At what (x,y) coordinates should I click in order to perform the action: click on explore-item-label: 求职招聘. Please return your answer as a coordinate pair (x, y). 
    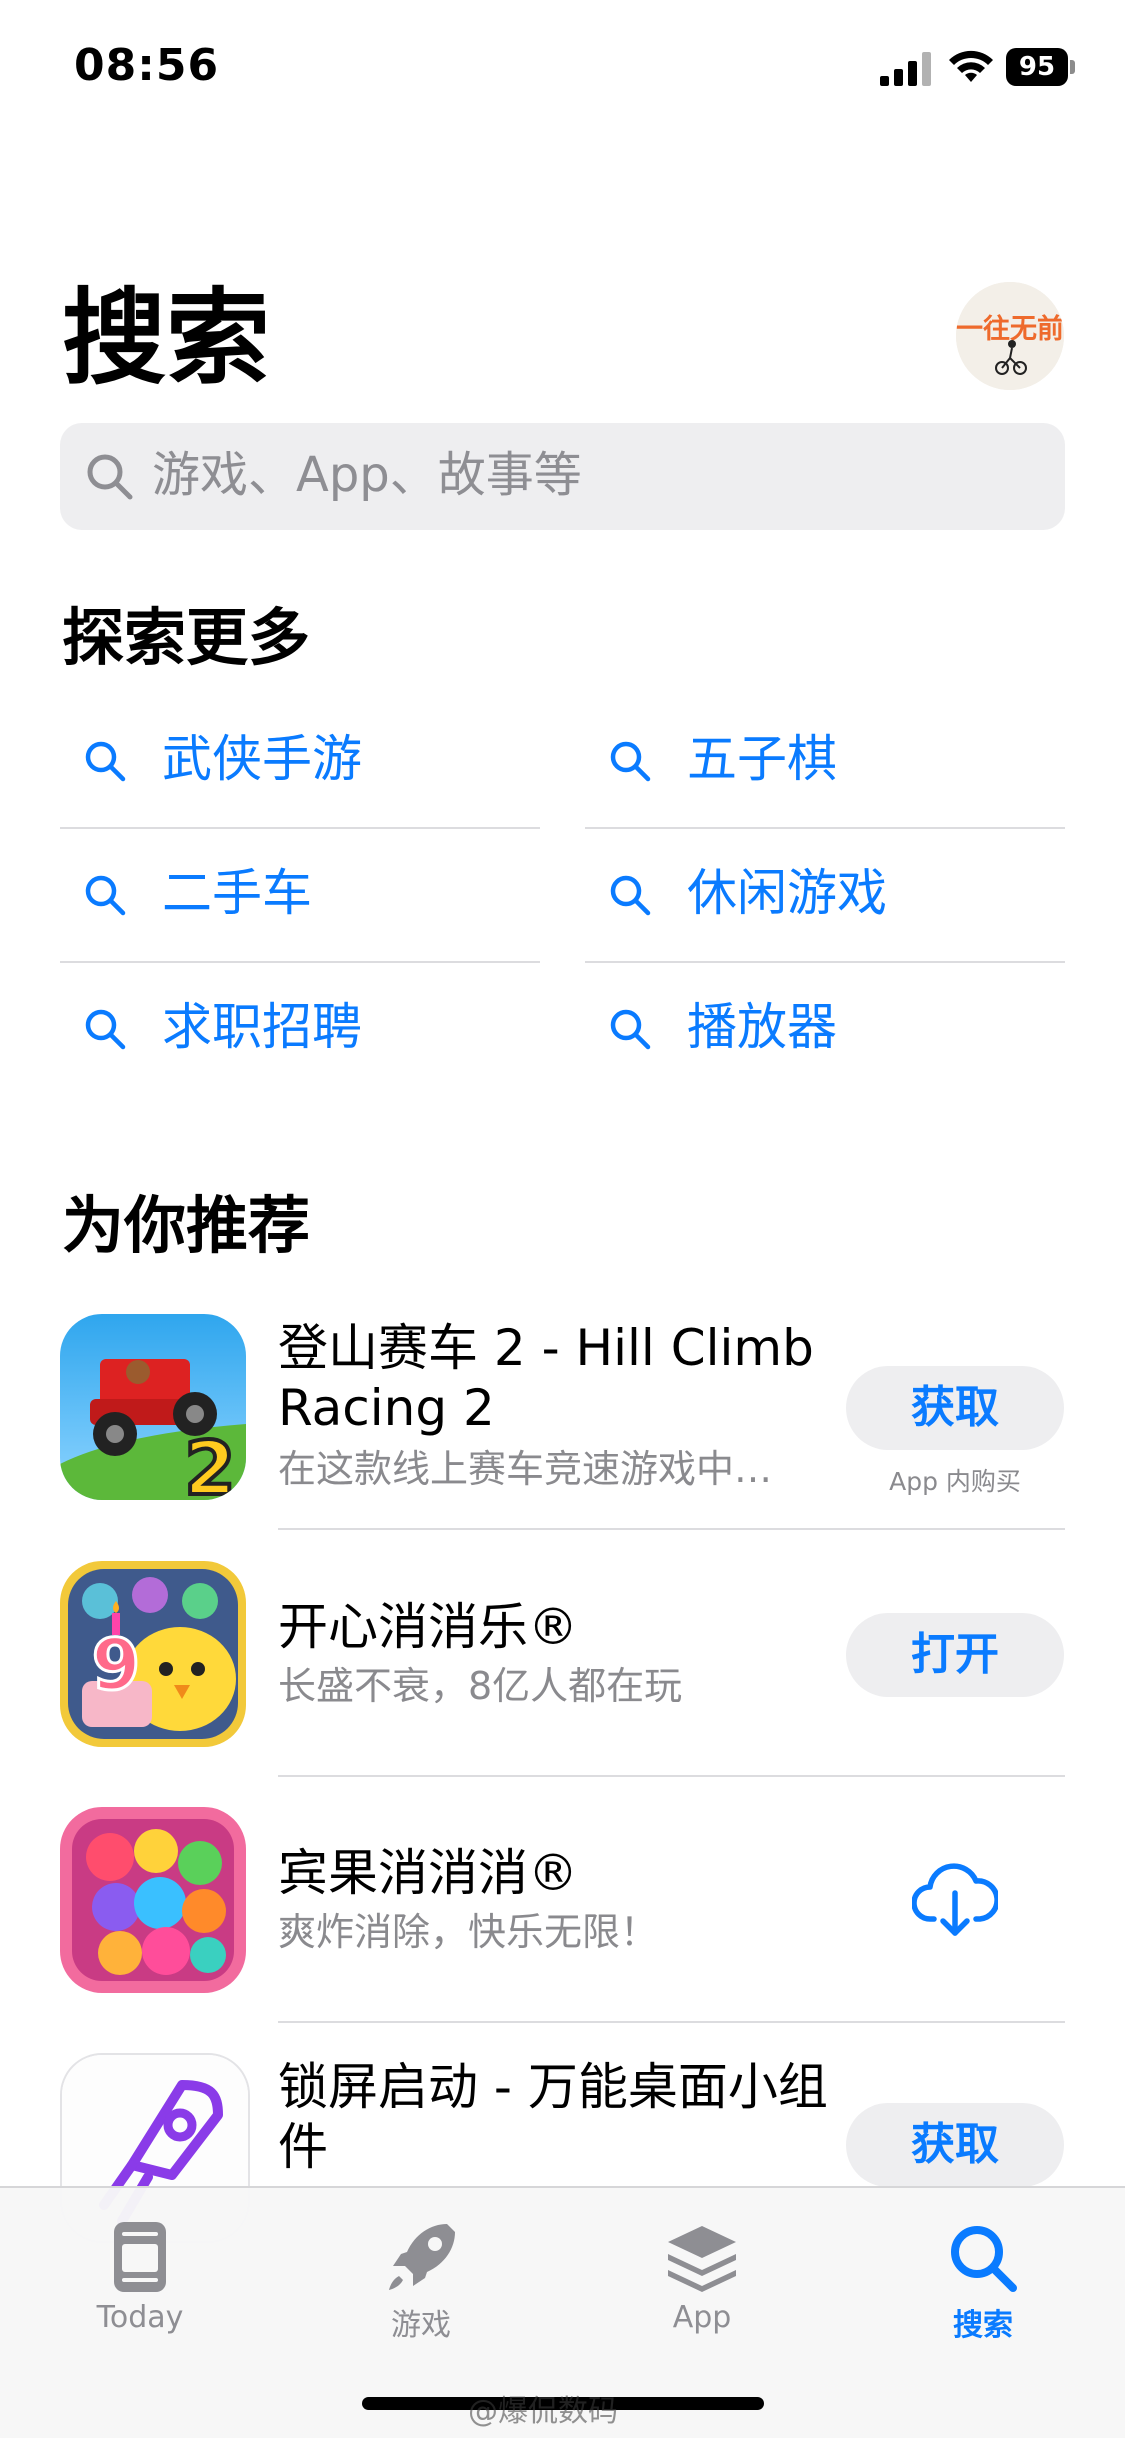
    Looking at the image, I should click on (262, 1027).